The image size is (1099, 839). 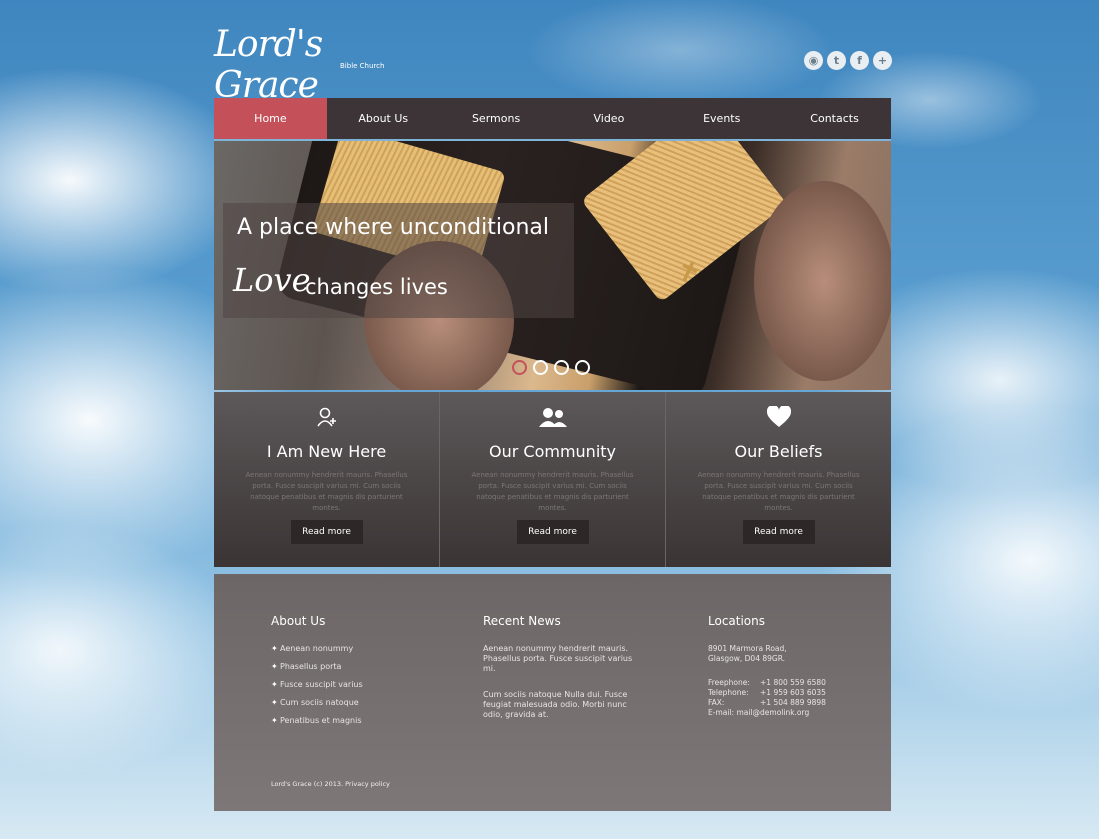 What do you see at coordinates (721, 118) in the screenshot?
I see `nav-events: Events` at bounding box center [721, 118].